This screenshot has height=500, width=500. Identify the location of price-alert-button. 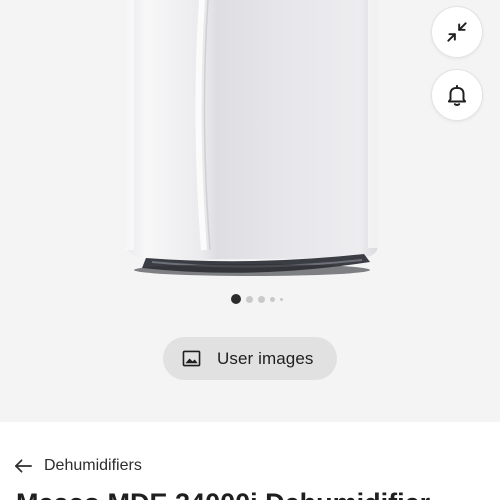
(457, 95).